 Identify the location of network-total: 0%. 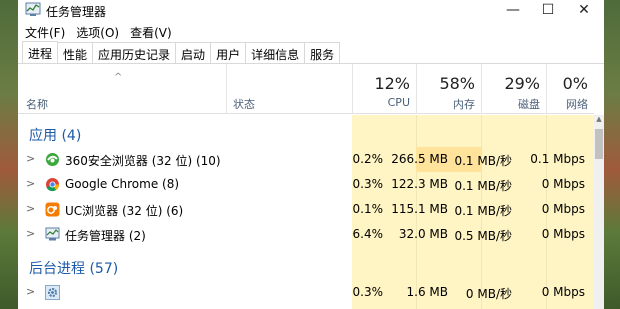
(575, 83).